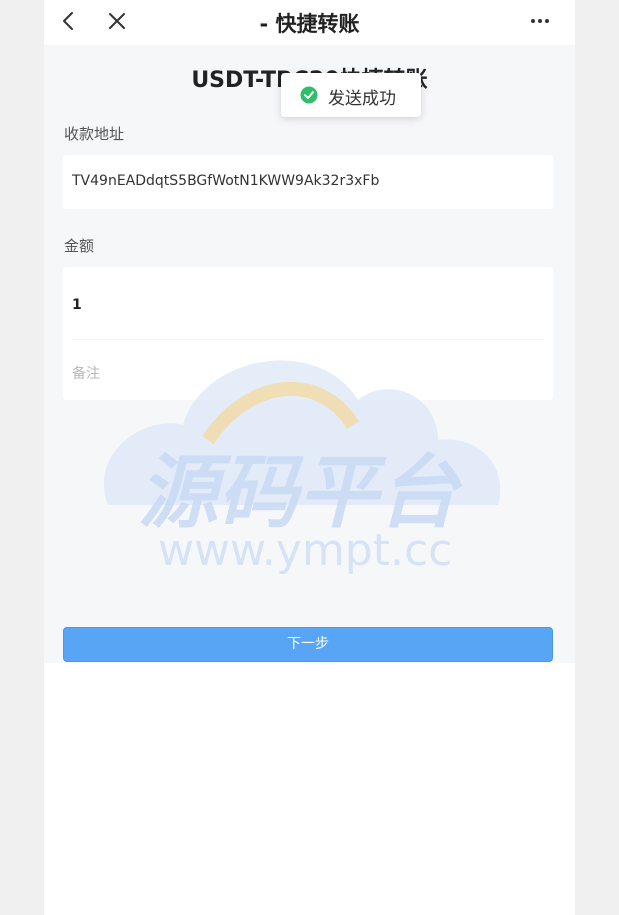 This screenshot has height=915, width=619. I want to click on memo-input: 备注, so click(86, 373).